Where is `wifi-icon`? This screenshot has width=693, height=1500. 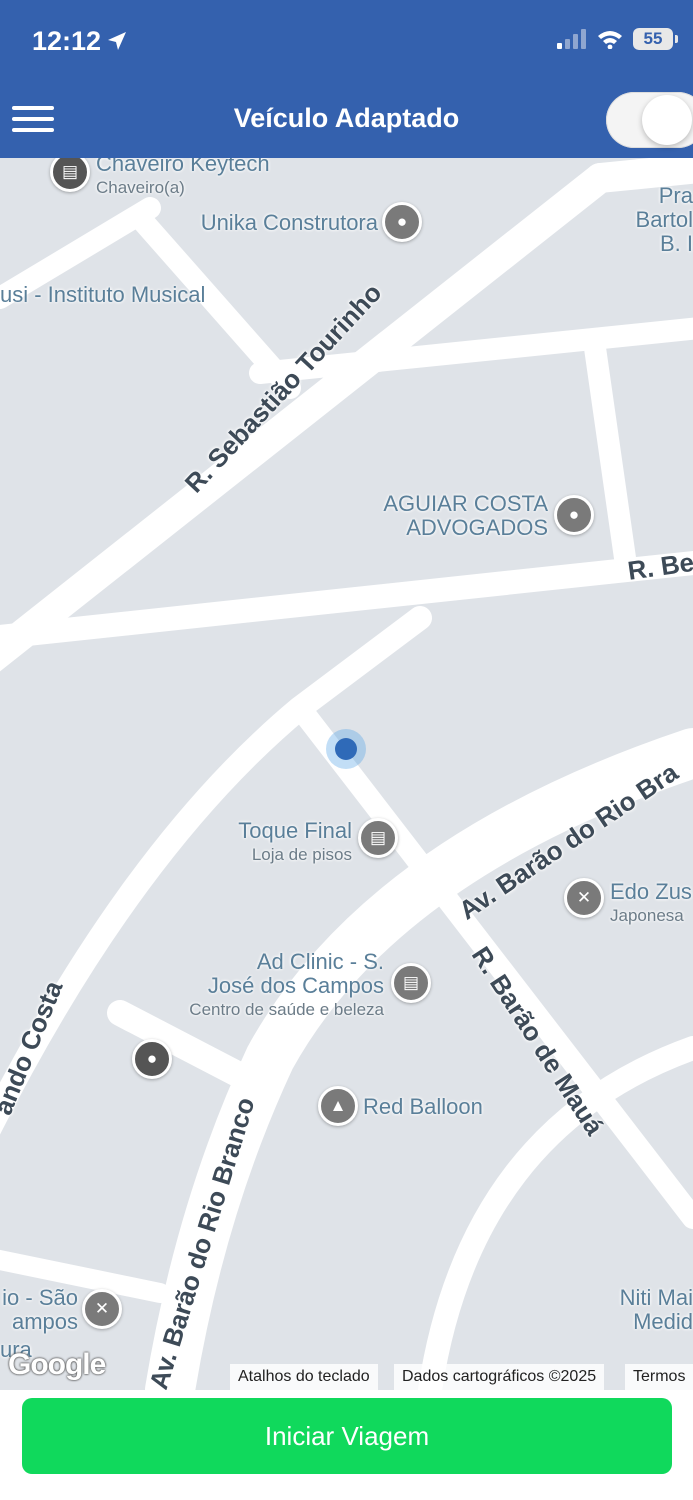 wifi-icon is located at coordinates (610, 40).